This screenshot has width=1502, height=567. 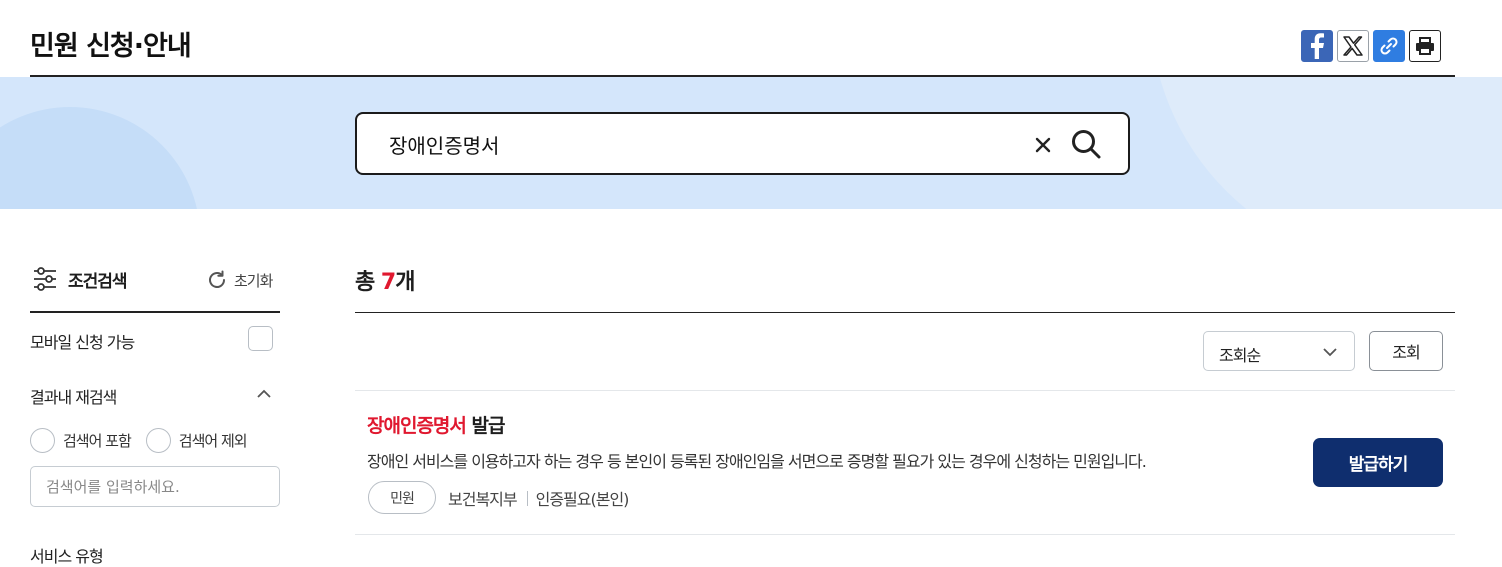 I want to click on chevron-up-icon, so click(x=264, y=393).